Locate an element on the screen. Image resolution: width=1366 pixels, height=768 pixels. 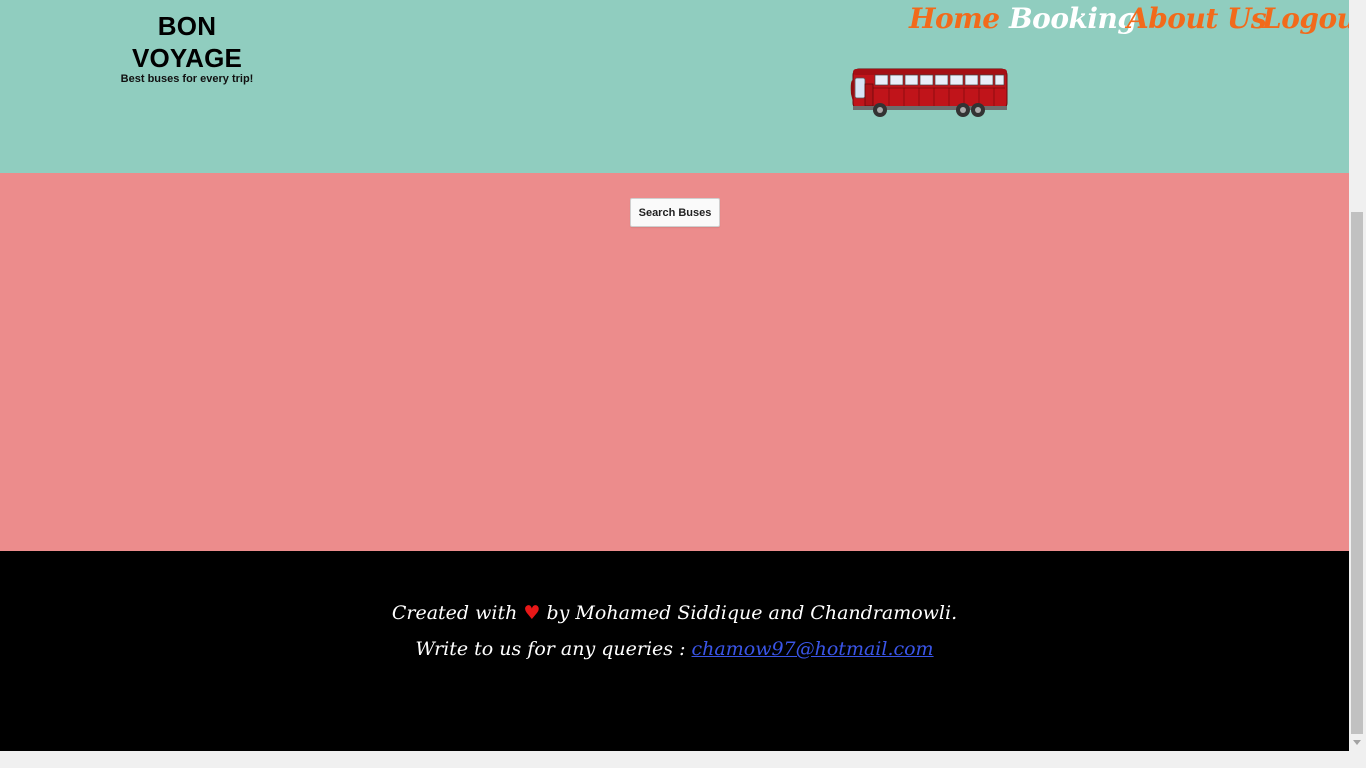
heart-icon: ♥ is located at coordinates (532, 613).